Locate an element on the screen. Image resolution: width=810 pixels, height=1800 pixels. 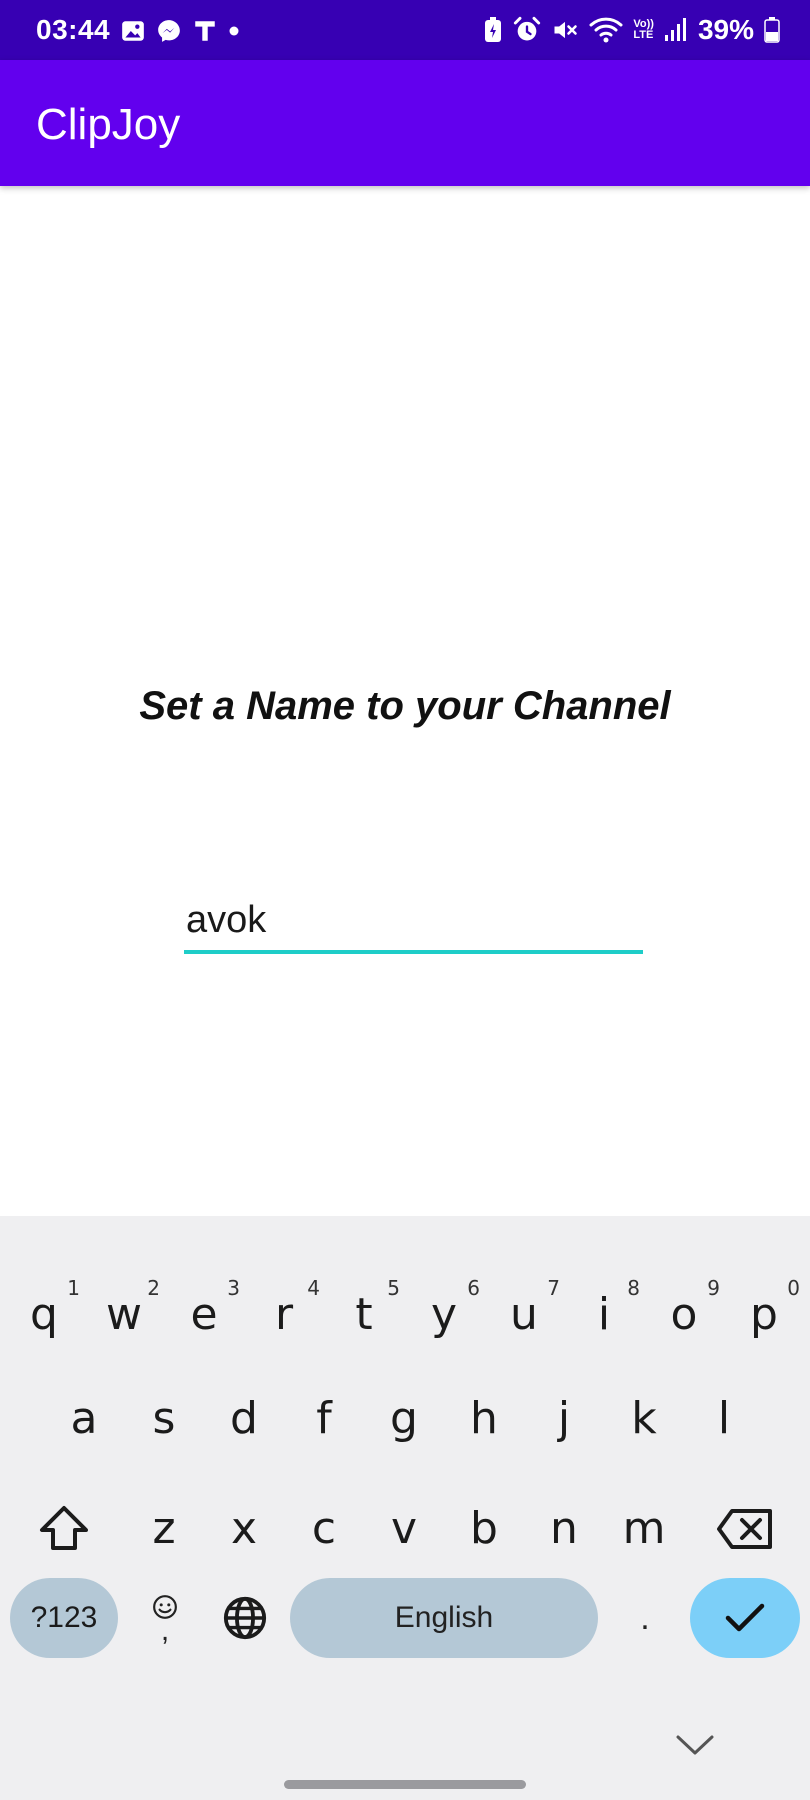
key-s: s is located at coordinates (164, 1419).